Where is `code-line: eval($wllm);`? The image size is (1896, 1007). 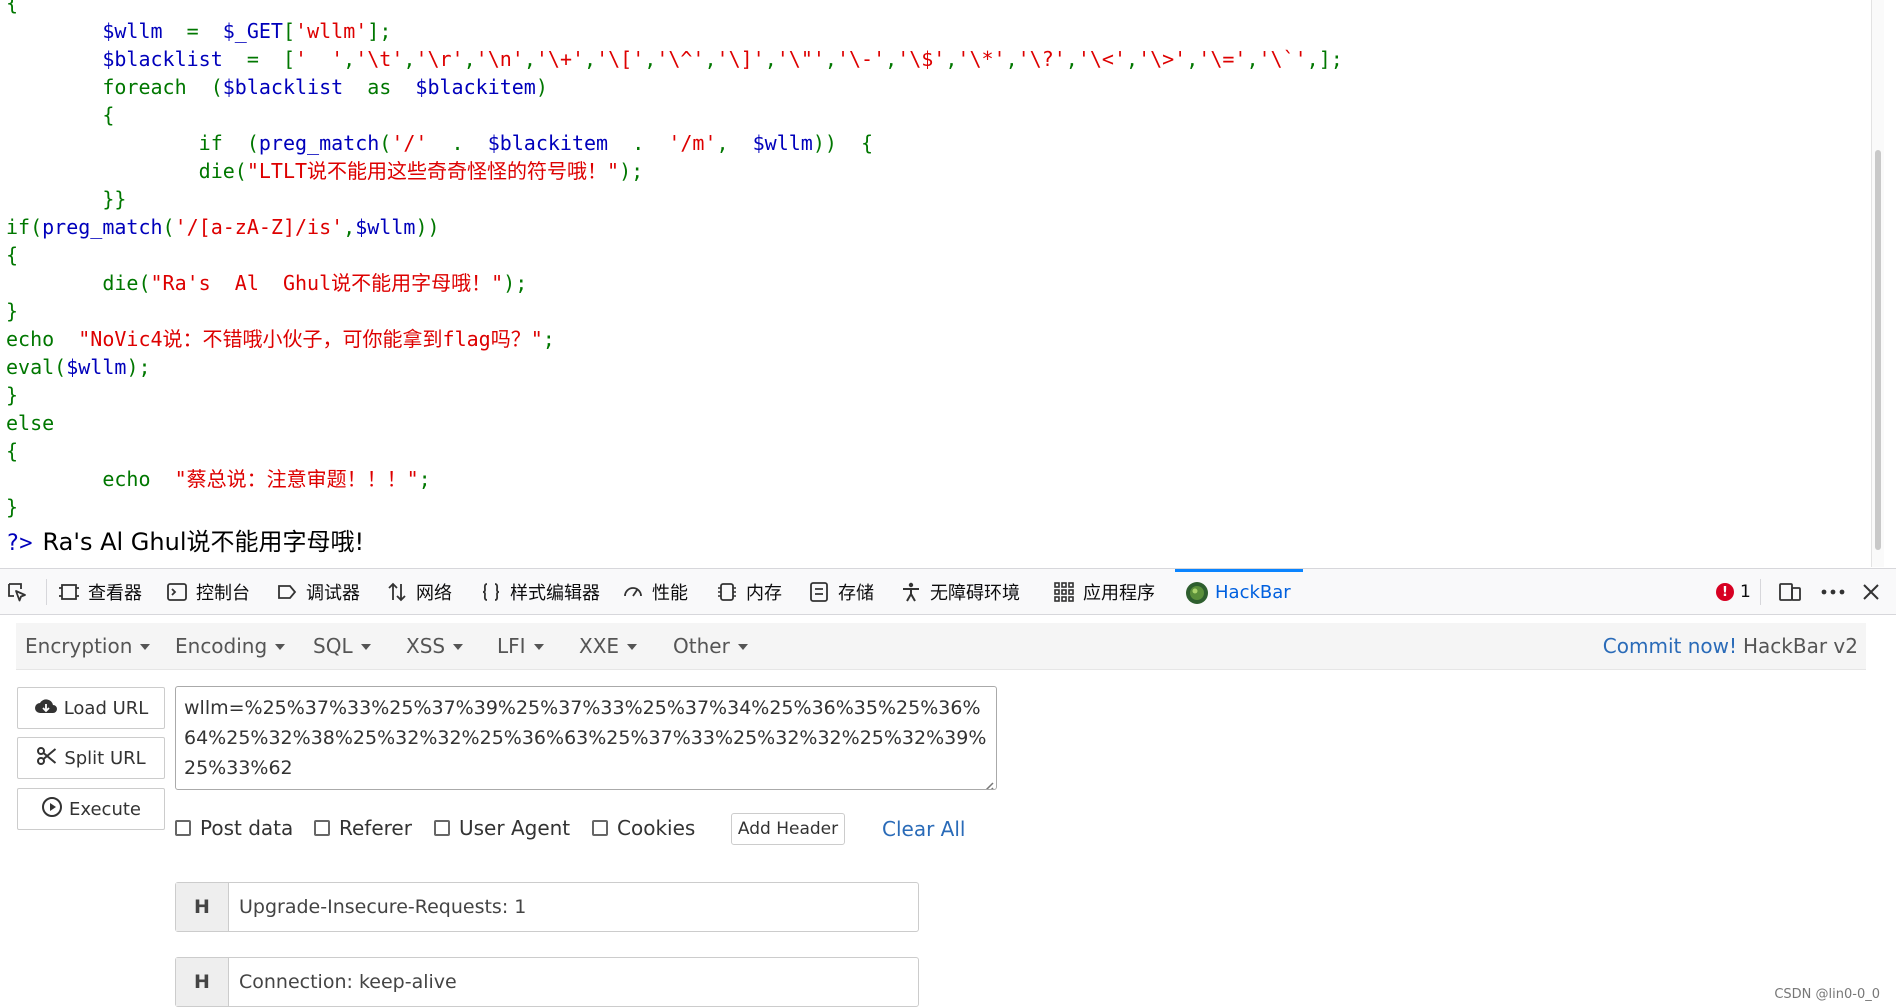
code-line: eval($wllm); is located at coordinates (674, 367).